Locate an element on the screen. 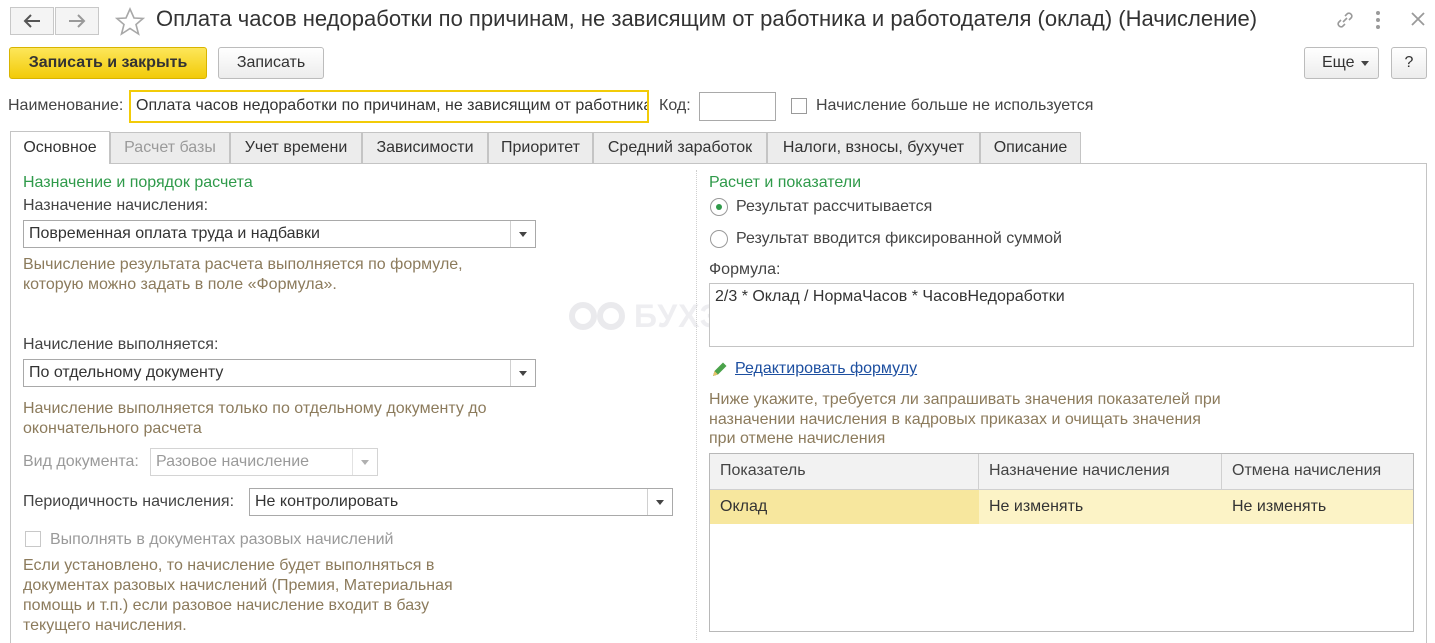  more-button-label: Еще is located at coordinates (1338, 62).